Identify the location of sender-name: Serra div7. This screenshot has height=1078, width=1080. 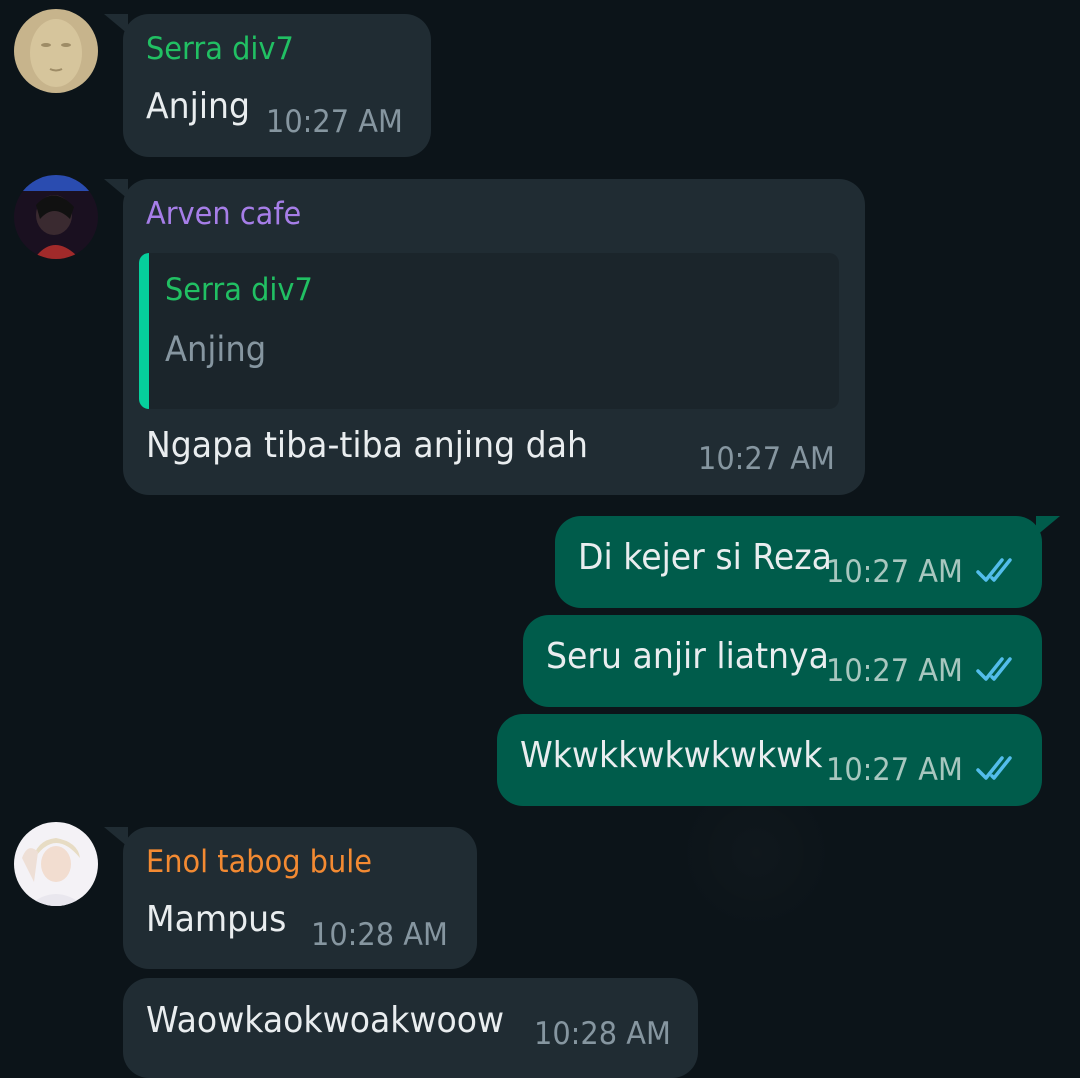
(220, 49).